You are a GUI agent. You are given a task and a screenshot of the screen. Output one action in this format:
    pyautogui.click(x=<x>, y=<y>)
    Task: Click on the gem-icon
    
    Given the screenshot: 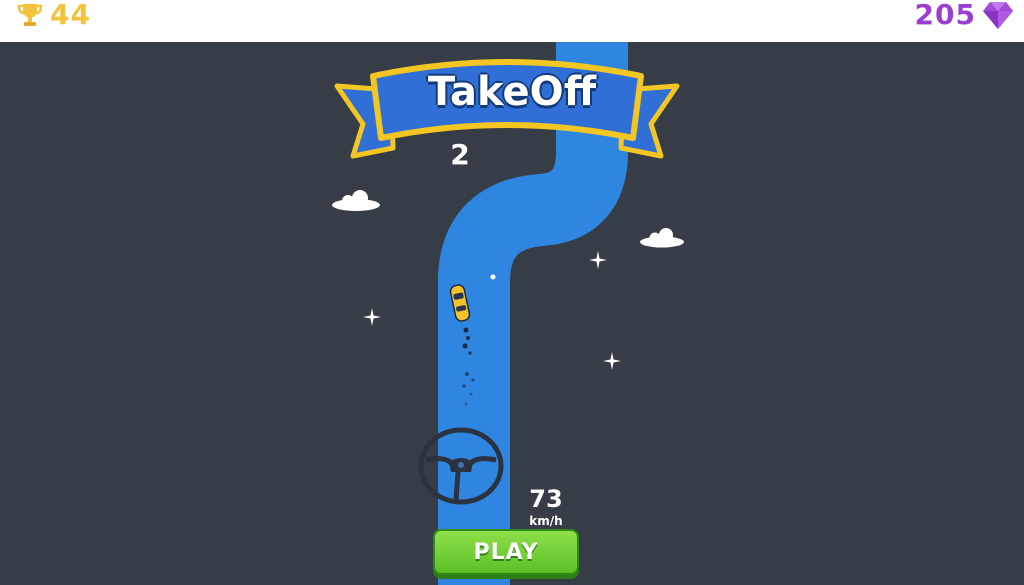 What is the action you would take?
    pyautogui.click(x=998, y=15)
    